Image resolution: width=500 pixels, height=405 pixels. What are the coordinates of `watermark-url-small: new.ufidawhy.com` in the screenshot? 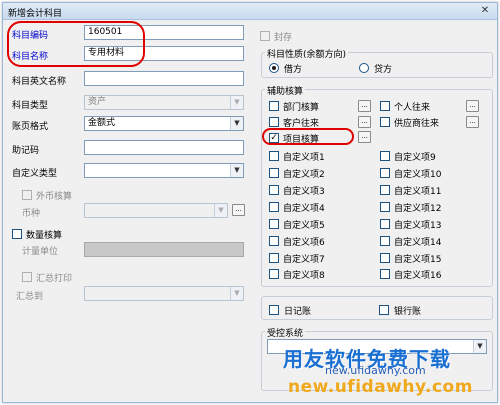 It's located at (375, 370).